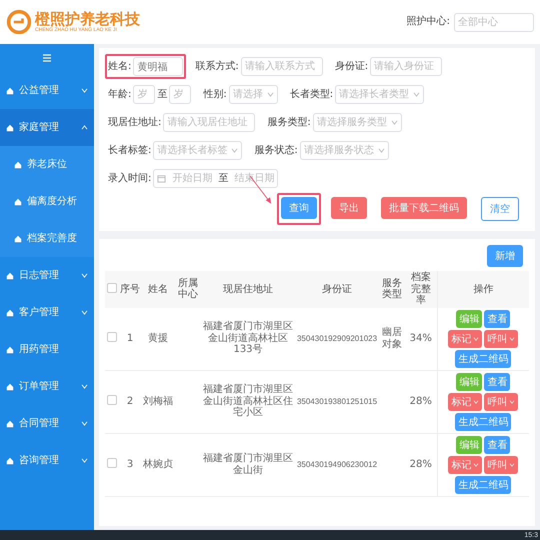 The height and width of the screenshot is (540, 540). What do you see at coordinates (47, 386) in the screenshot?
I see `sidebar-item: 订单管理` at bounding box center [47, 386].